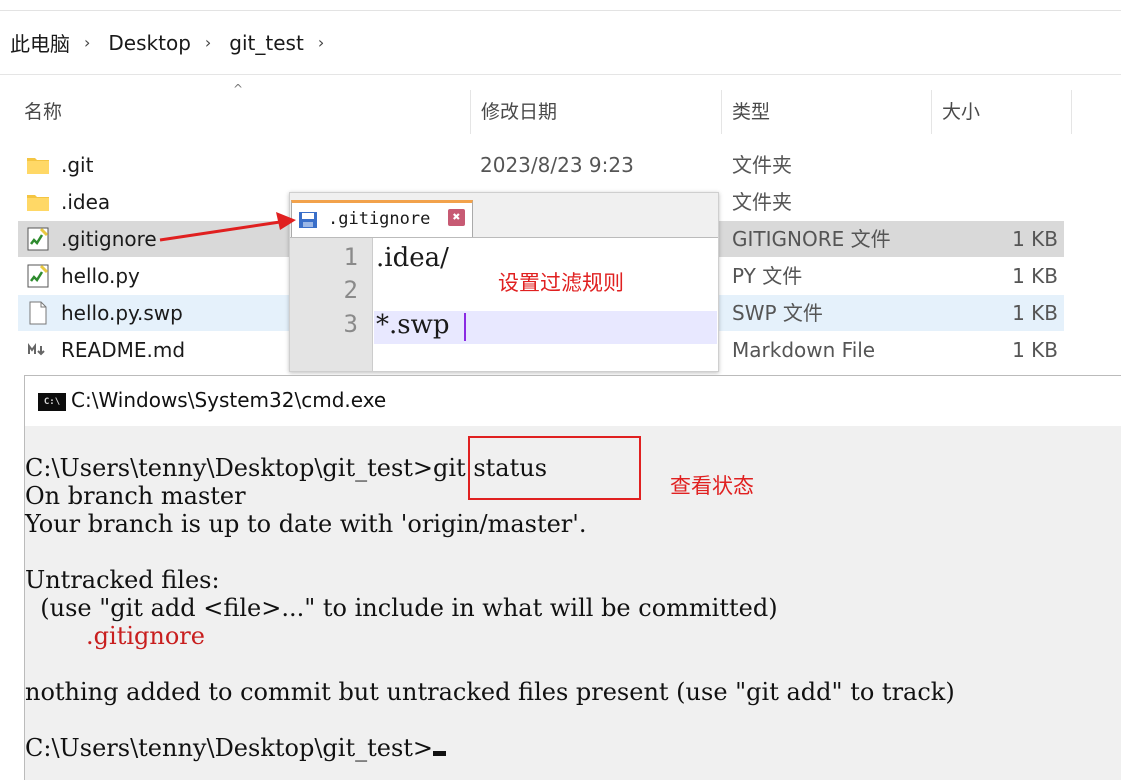 The width and height of the screenshot is (1121, 780). I want to click on file-type: Markdown File, so click(804, 350).